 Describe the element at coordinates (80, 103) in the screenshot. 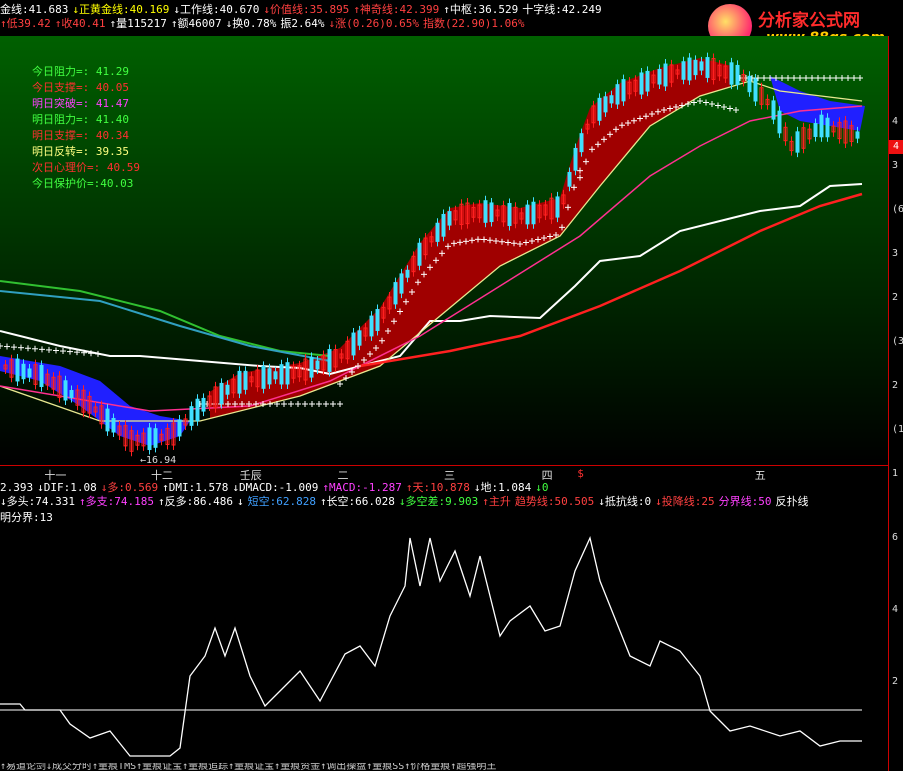

I see `level-item: 明日突破=: 41.47` at that location.